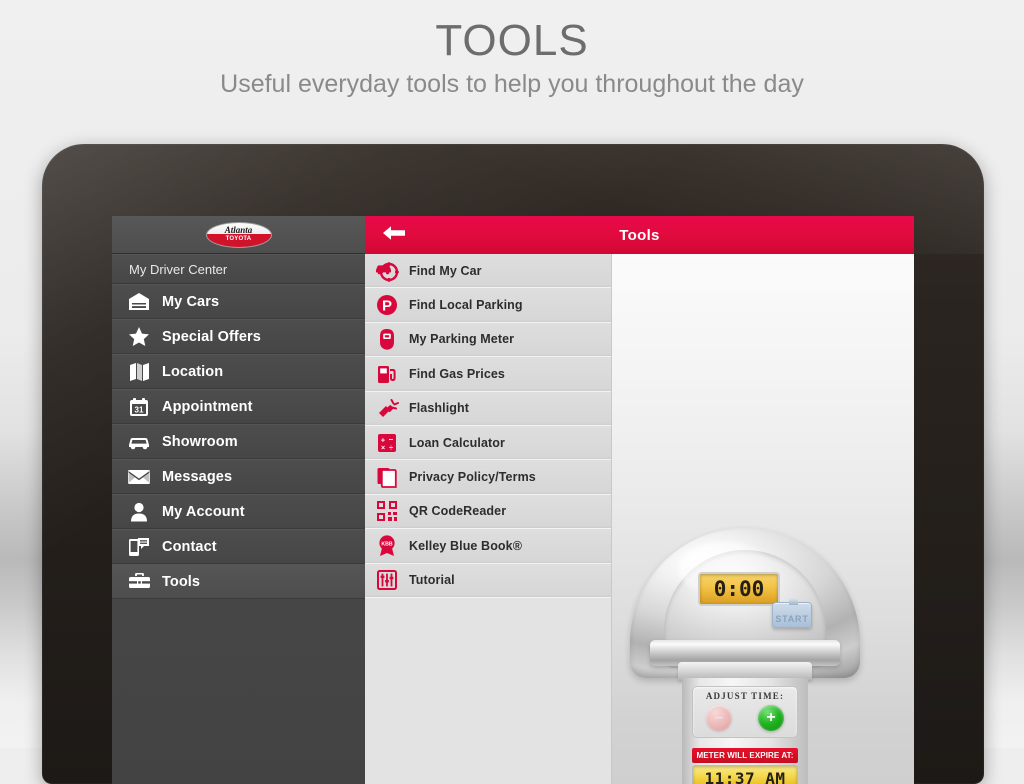  I want to click on kbb-badge-icon: KBB, so click(387, 546).